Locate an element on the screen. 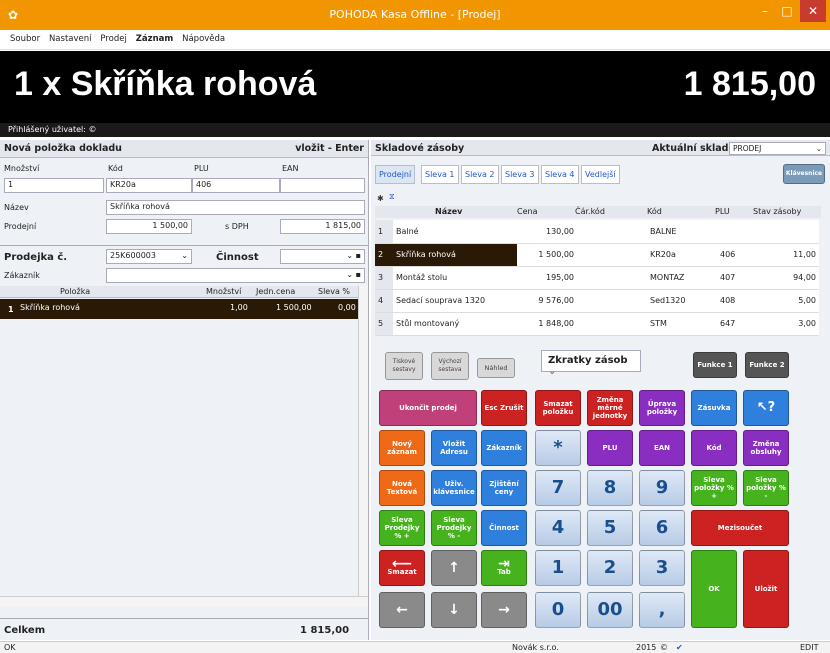  end-sale-button: Ukončit prodej is located at coordinates (428, 408).